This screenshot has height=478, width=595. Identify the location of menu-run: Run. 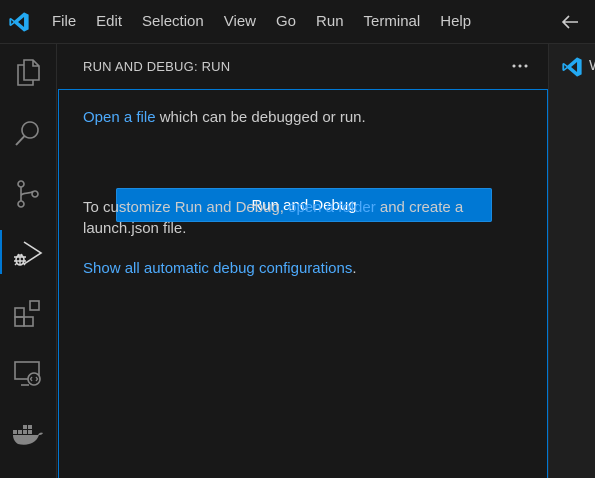
(330, 22).